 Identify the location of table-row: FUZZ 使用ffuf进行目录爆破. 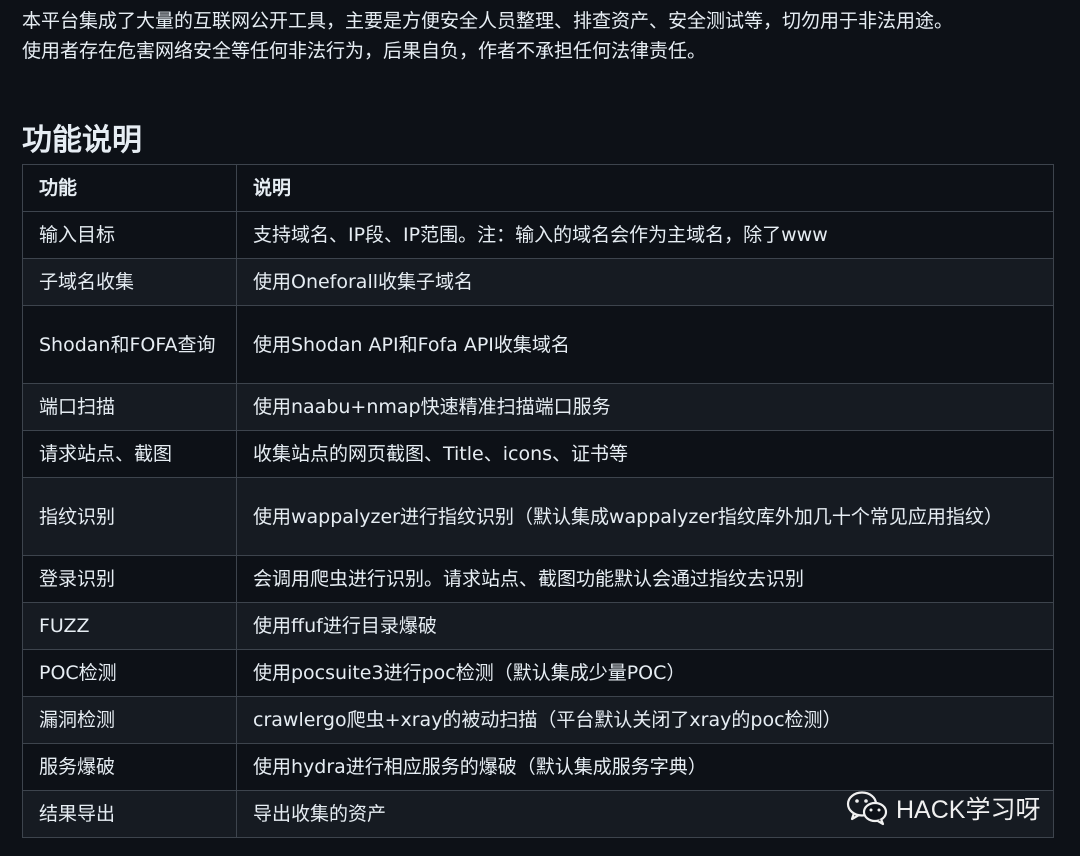
(538, 626).